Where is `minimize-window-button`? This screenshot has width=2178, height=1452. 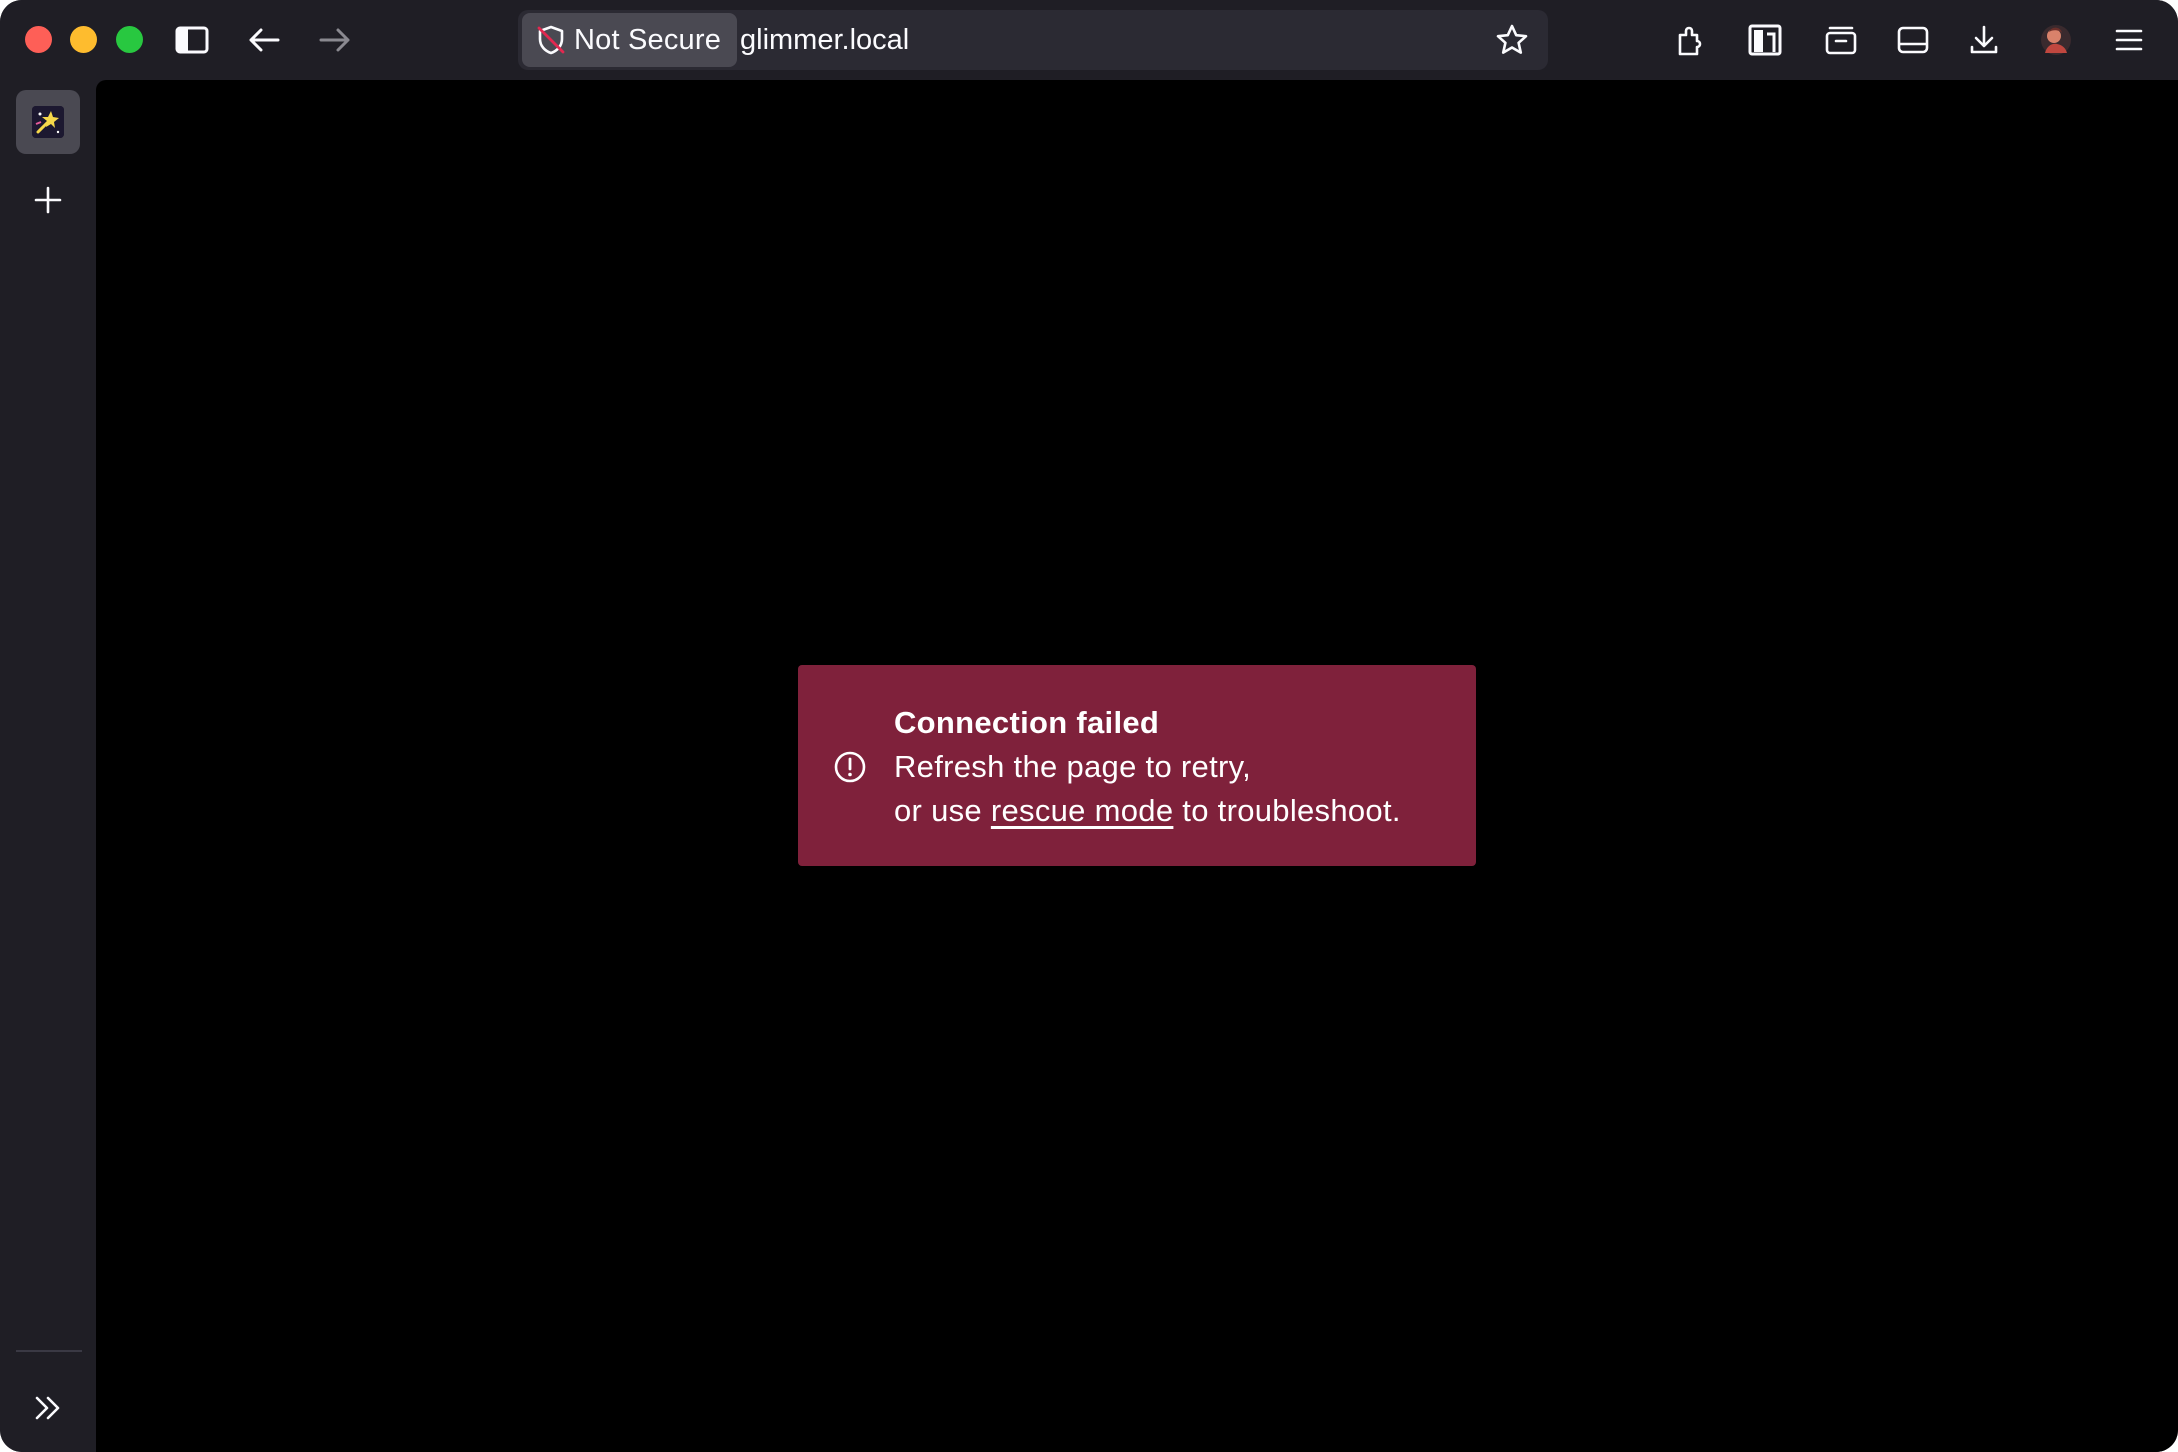
minimize-window-button is located at coordinates (83, 39).